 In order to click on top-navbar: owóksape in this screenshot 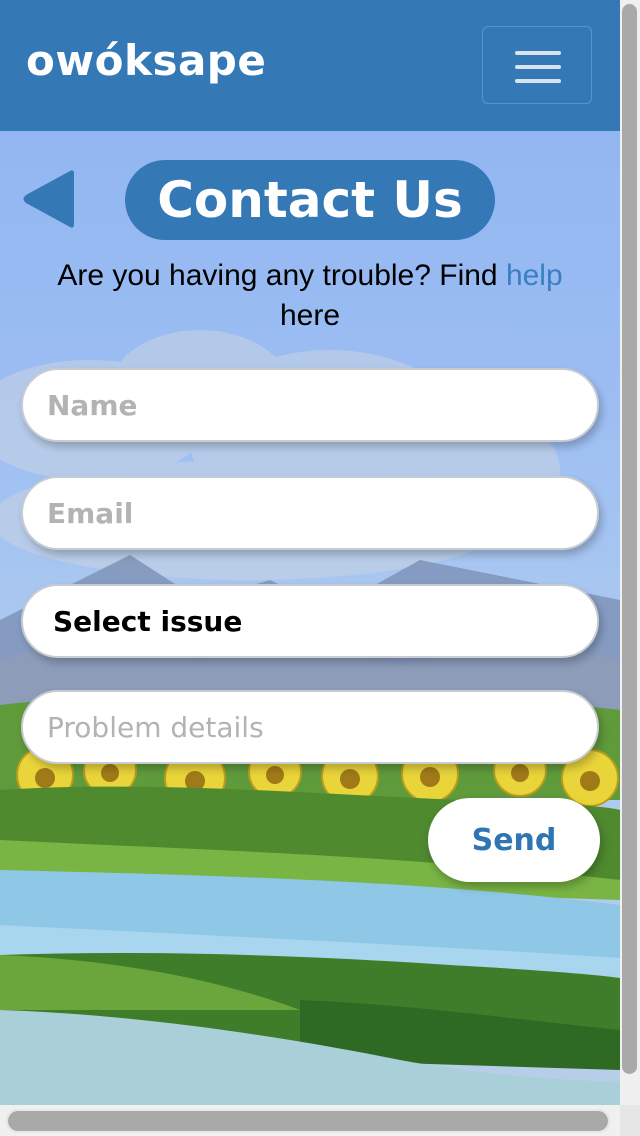, I will do `click(310, 65)`.